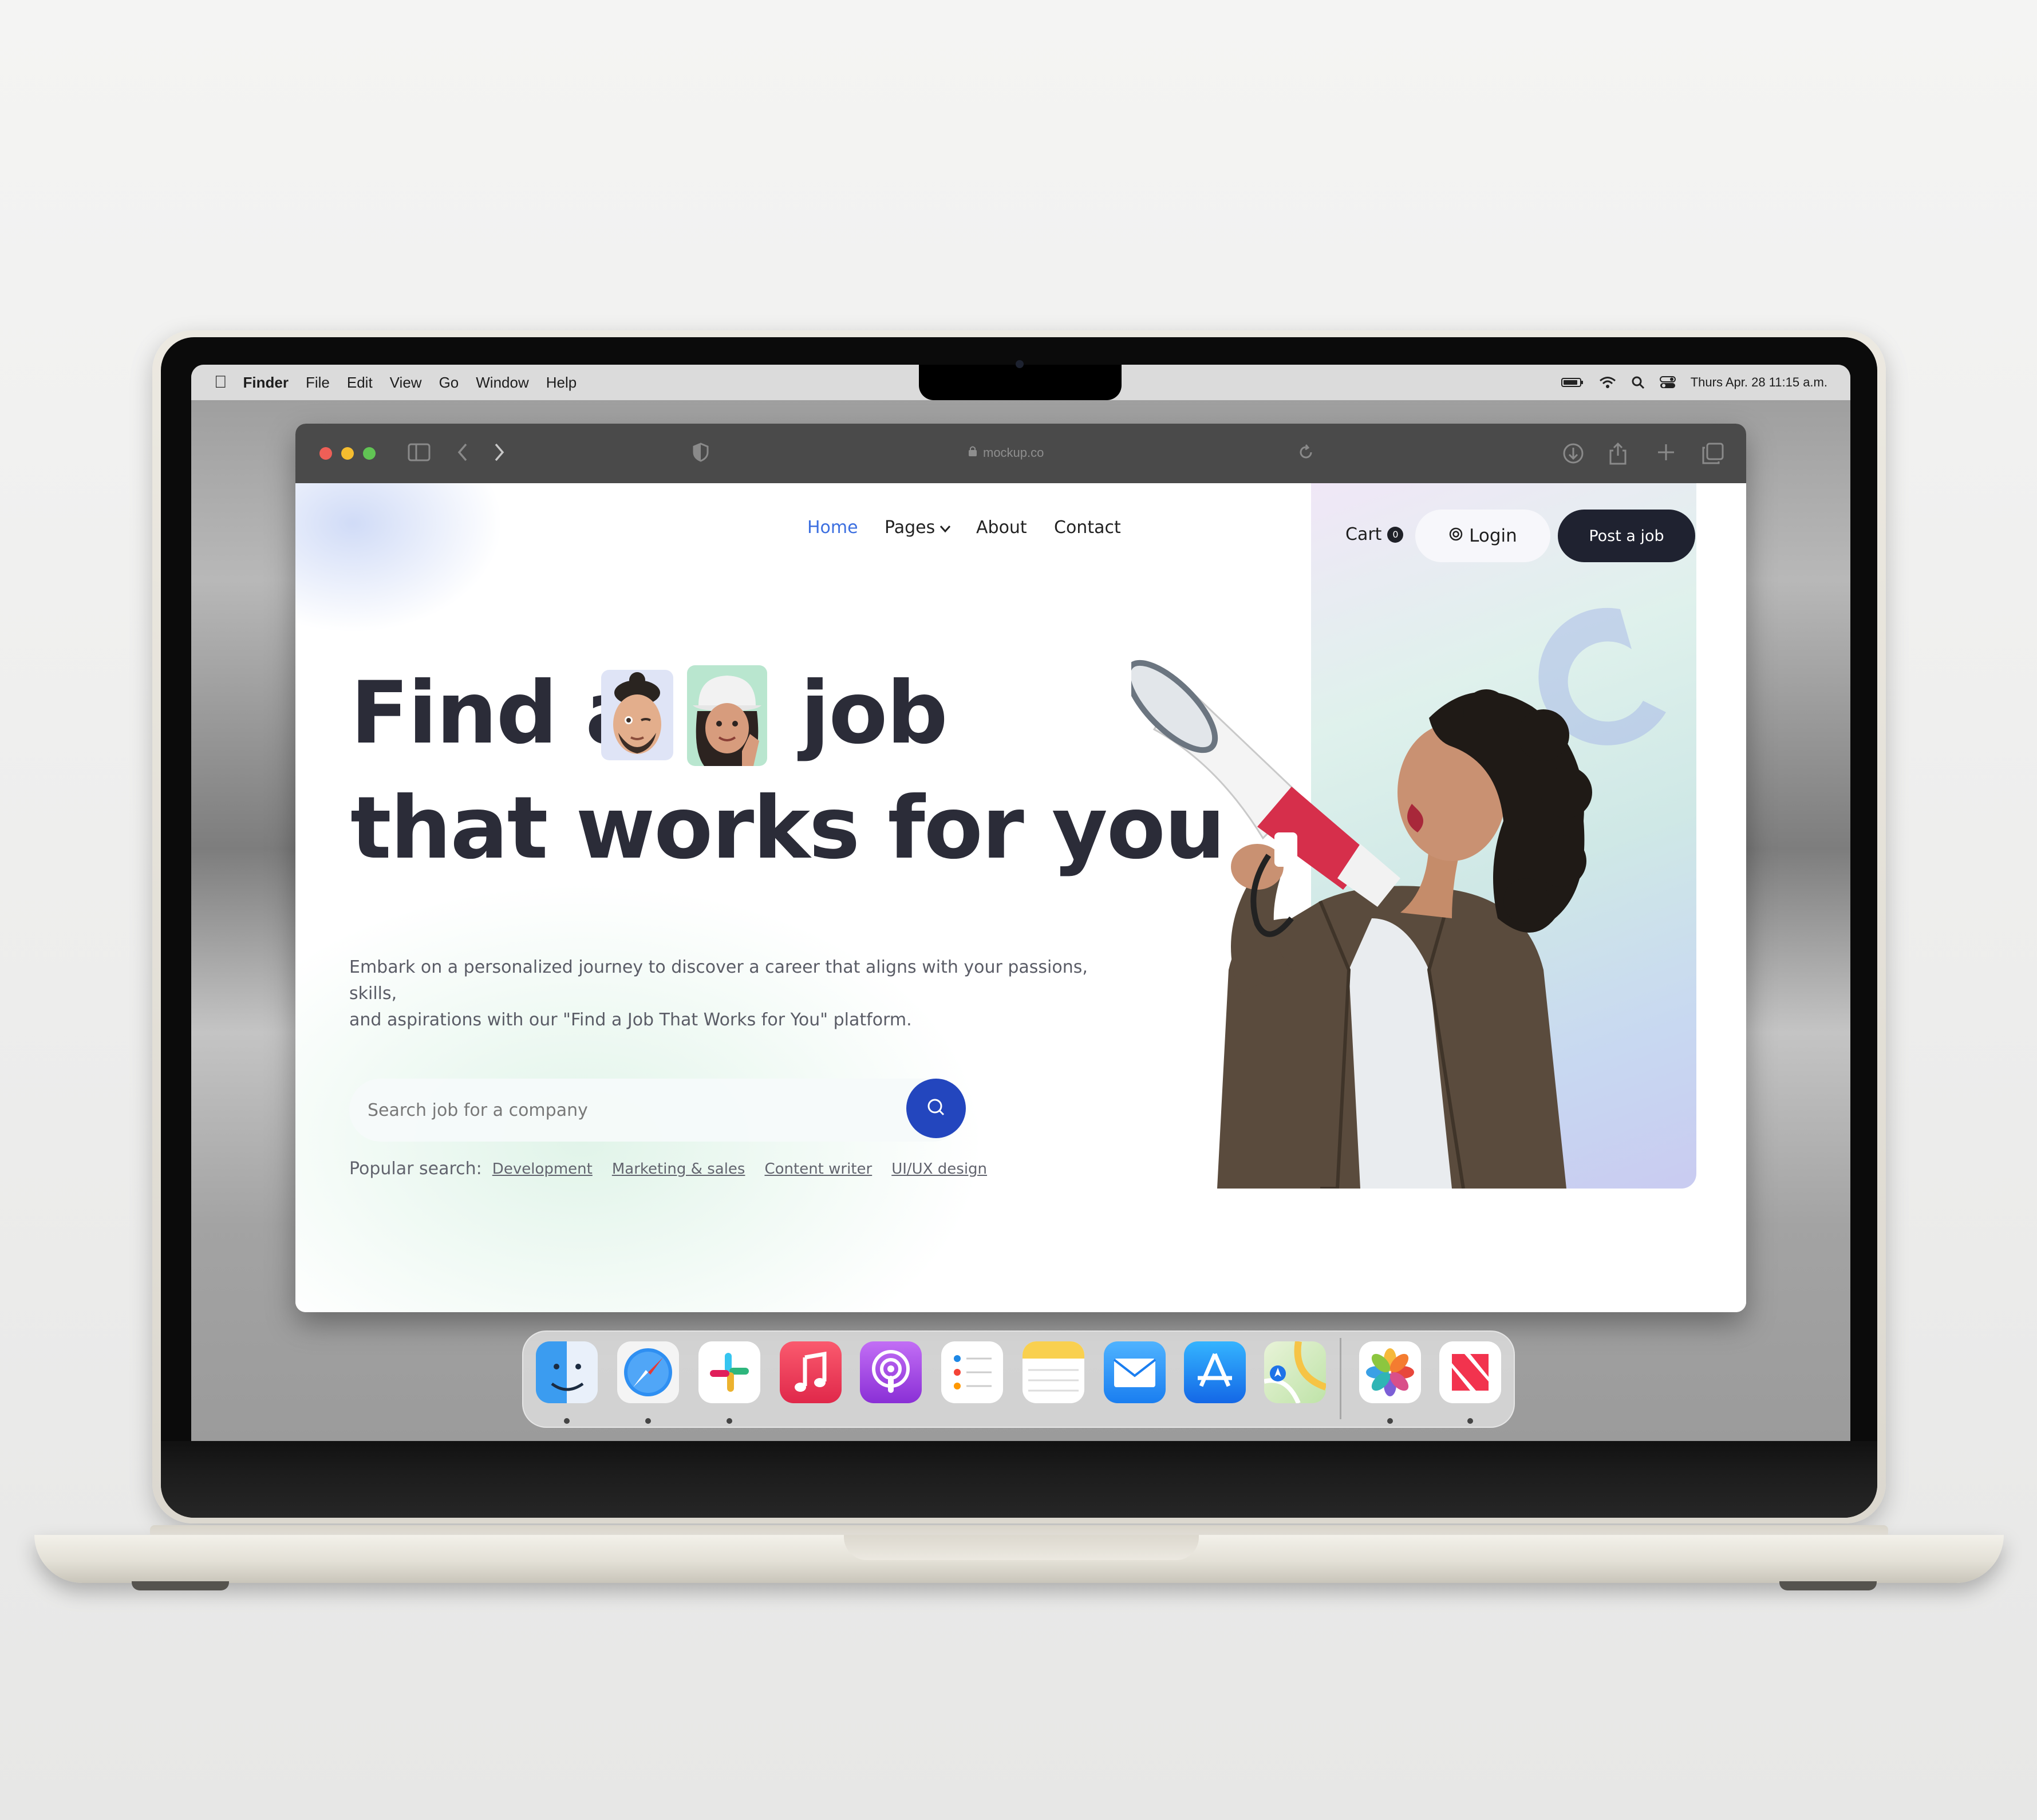 The height and width of the screenshot is (1820, 2037). What do you see at coordinates (318, 383) in the screenshot?
I see `menu-file: File` at bounding box center [318, 383].